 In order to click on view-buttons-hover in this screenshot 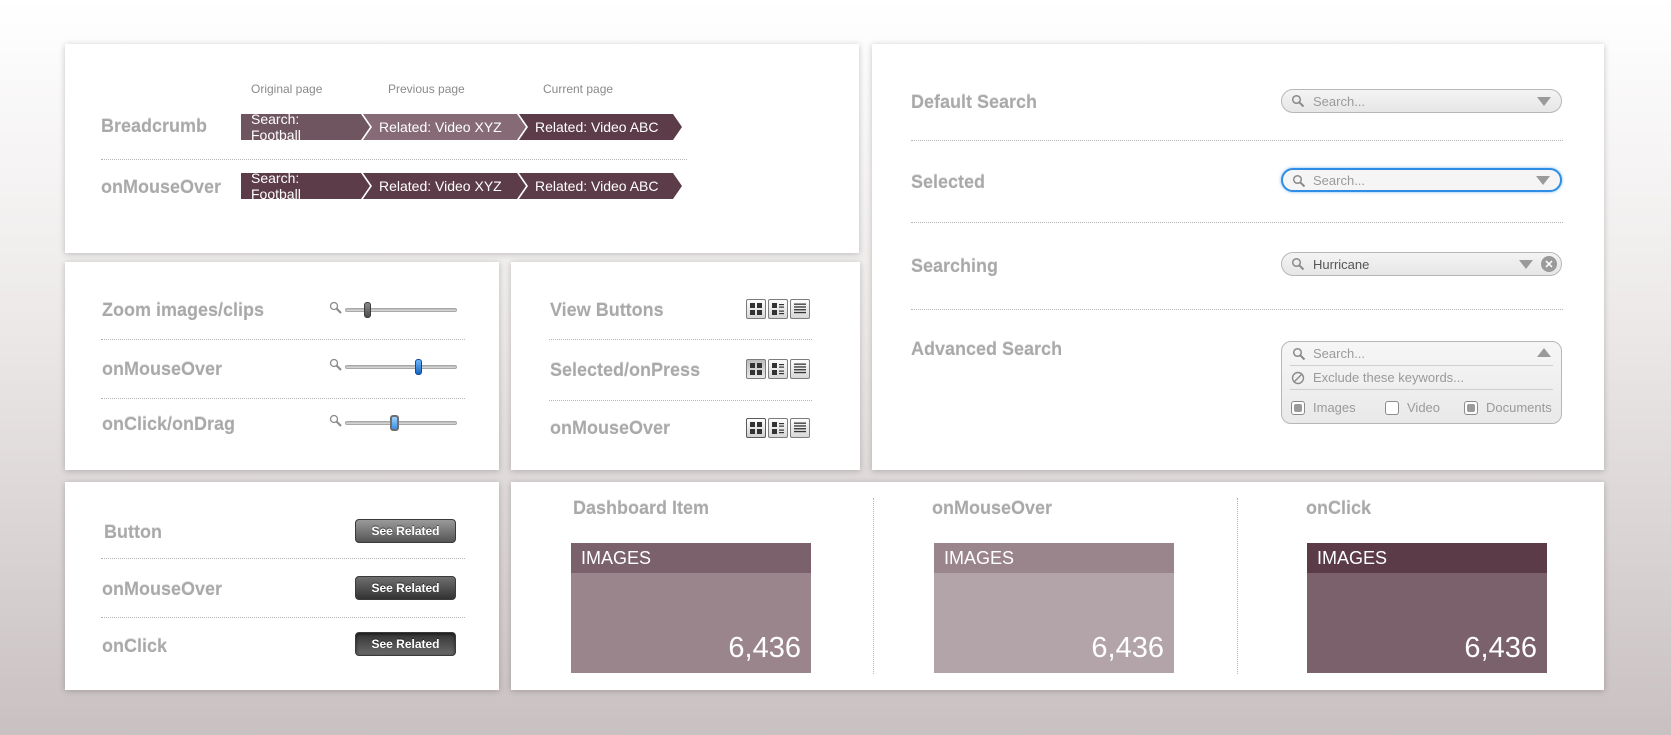, I will do `click(778, 428)`.